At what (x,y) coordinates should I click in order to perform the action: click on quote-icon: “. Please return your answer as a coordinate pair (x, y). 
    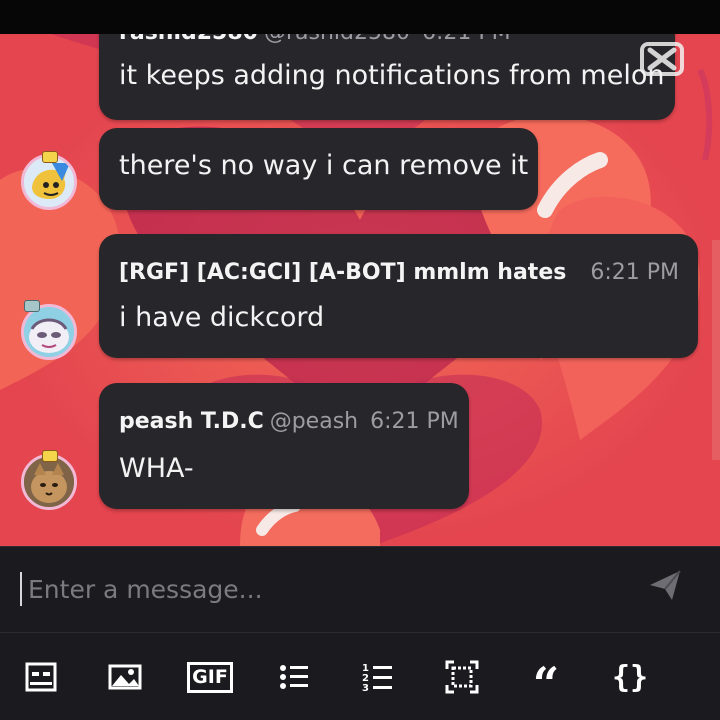
    Looking at the image, I should click on (546, 682).